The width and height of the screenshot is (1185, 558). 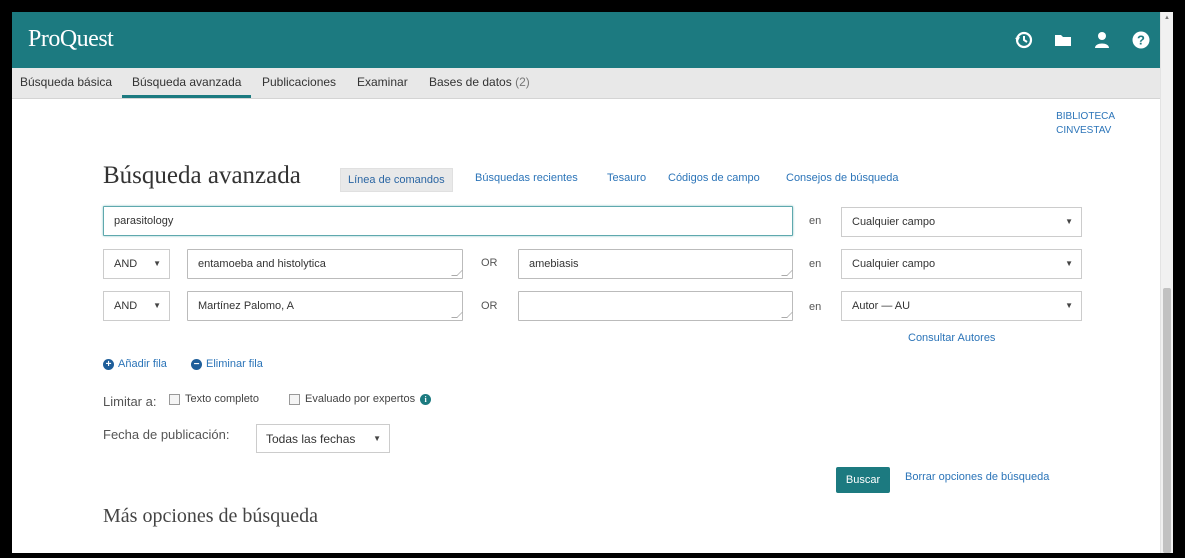 I want to click on tab-browse: Examinar, so click(x=382, y=83).